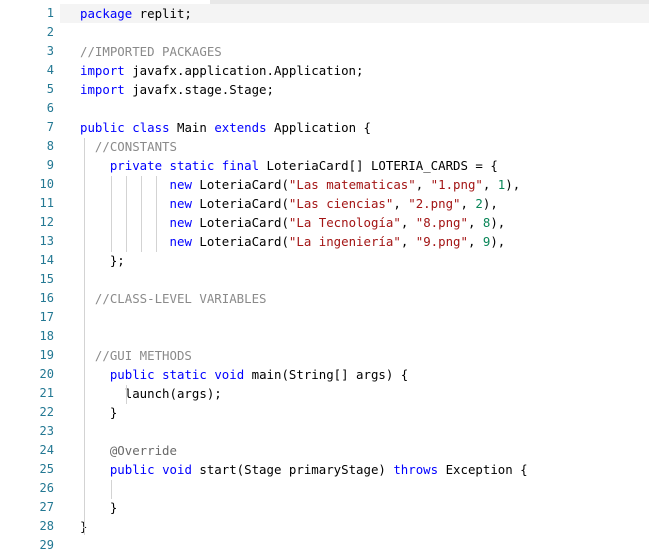 This screenshot has width=649, height=555. What do you see at coordinates (341, 203) in the screenshot?
I see `code-token-str: "Las ciencias"` at bounding box center [341, 203].